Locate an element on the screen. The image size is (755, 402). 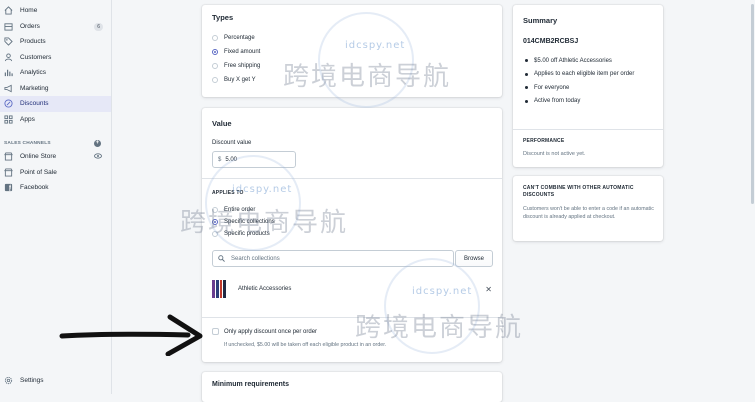
sidebar-item-settings: Settings is located at coordinates (56, 381).